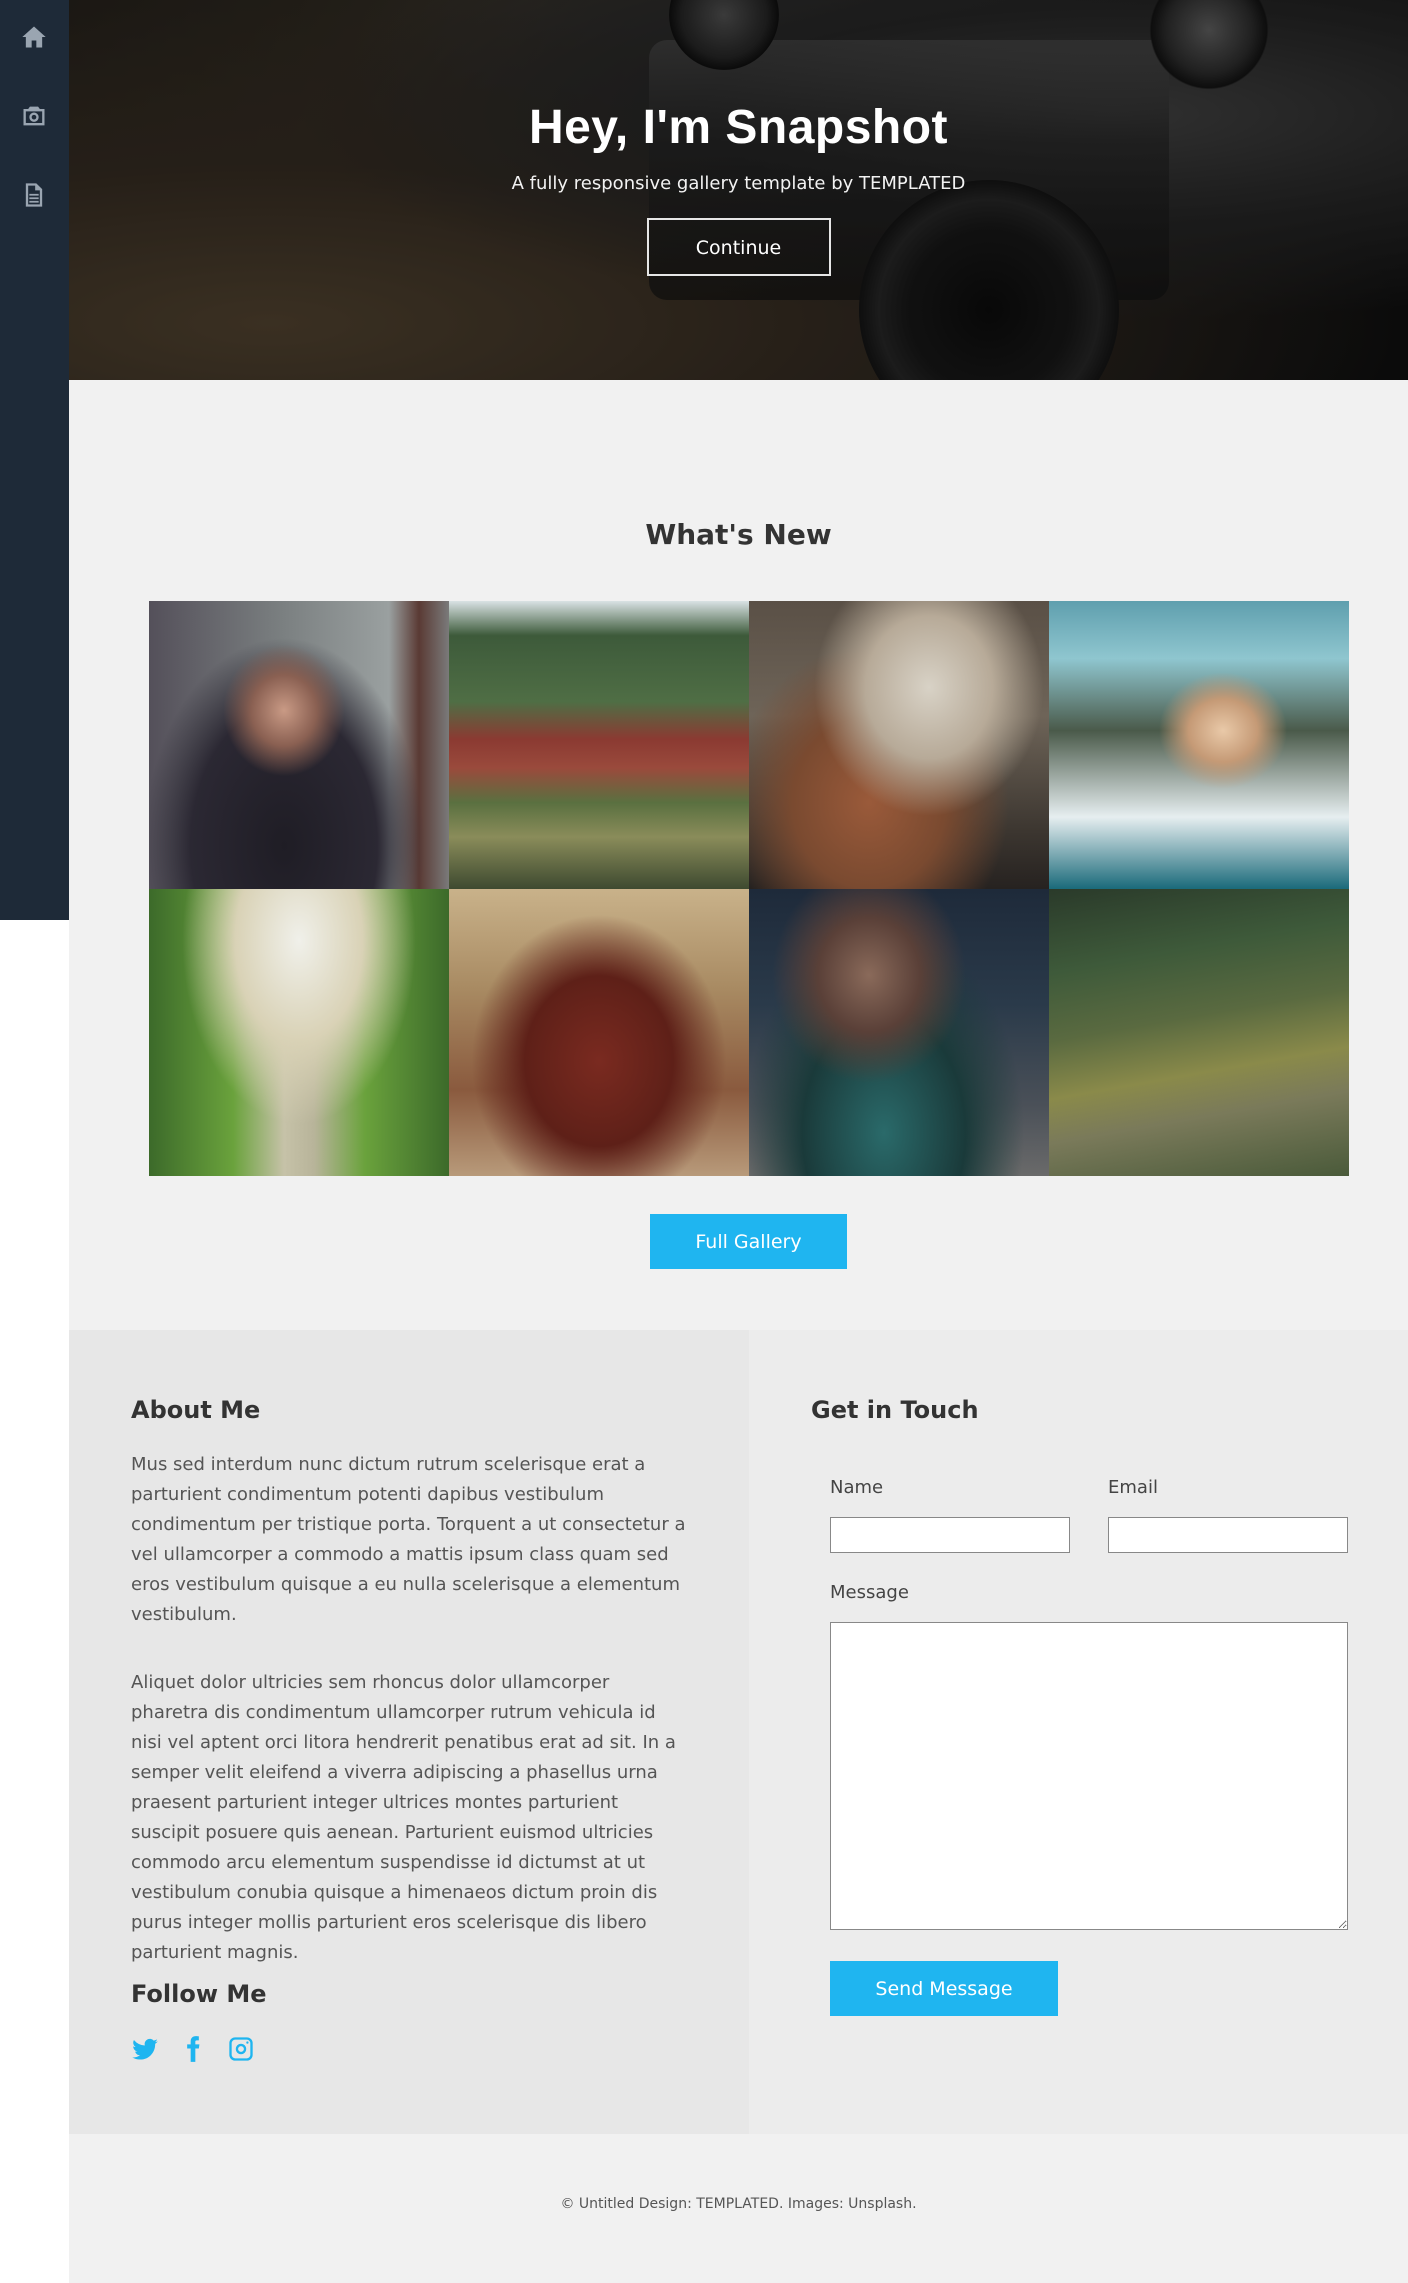  What do you see at coordinates (599, 1032) in the screenshot?
I see `gallery-image-leather-bag` at bounding box center [599, 1032].